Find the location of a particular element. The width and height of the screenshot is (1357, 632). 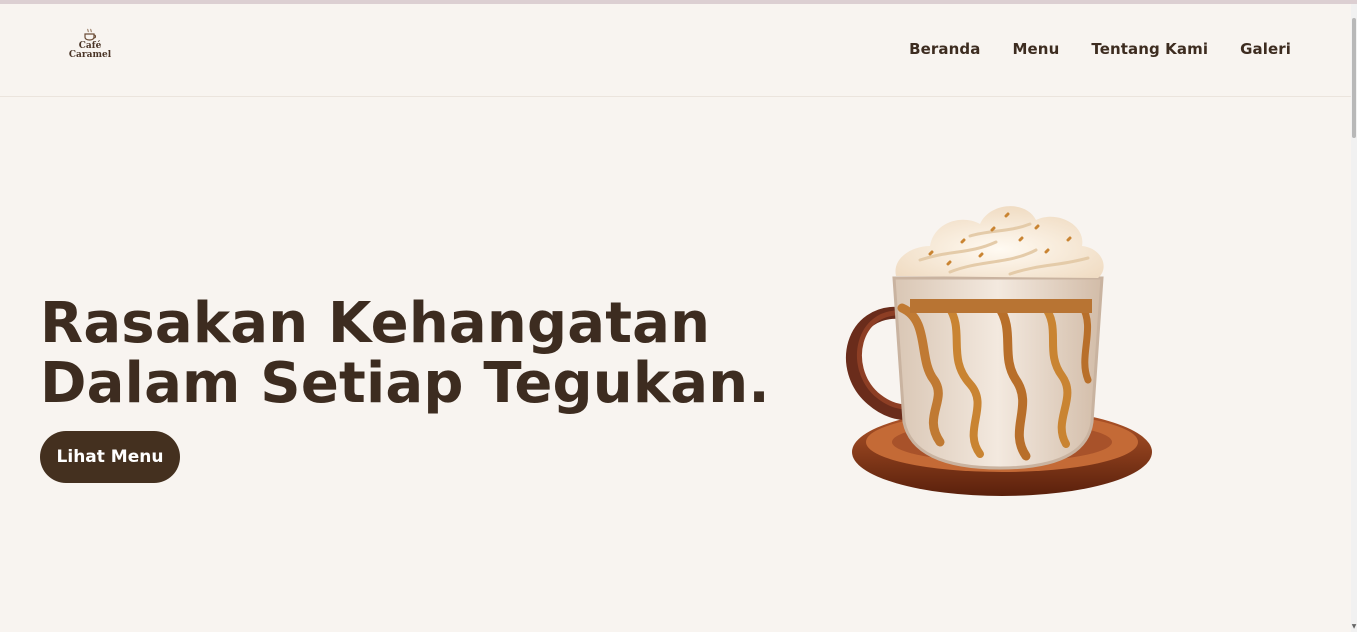

scrollbar-thumb is located at coordinates (1354, 78).